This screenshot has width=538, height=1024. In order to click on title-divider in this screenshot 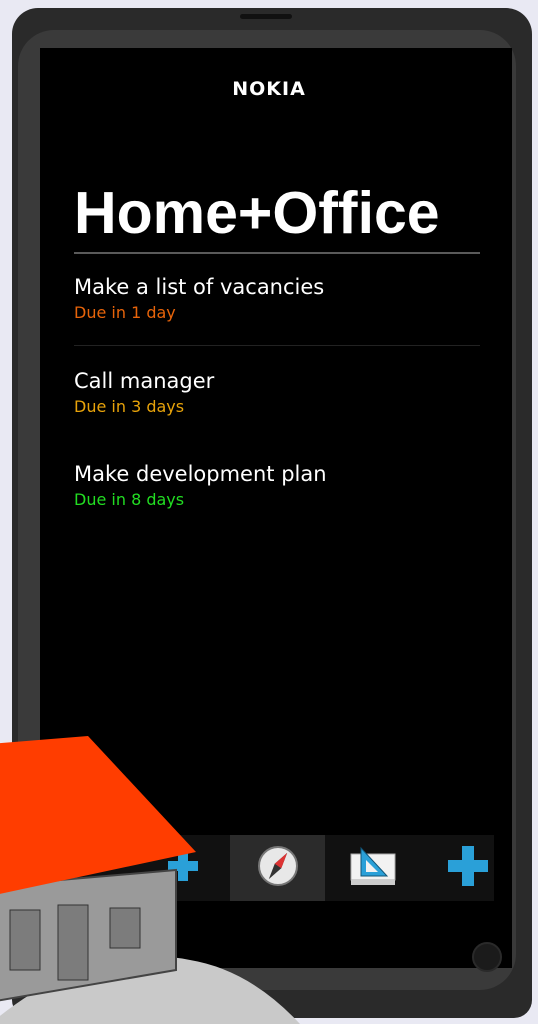, I will do `click(277, 253)`.